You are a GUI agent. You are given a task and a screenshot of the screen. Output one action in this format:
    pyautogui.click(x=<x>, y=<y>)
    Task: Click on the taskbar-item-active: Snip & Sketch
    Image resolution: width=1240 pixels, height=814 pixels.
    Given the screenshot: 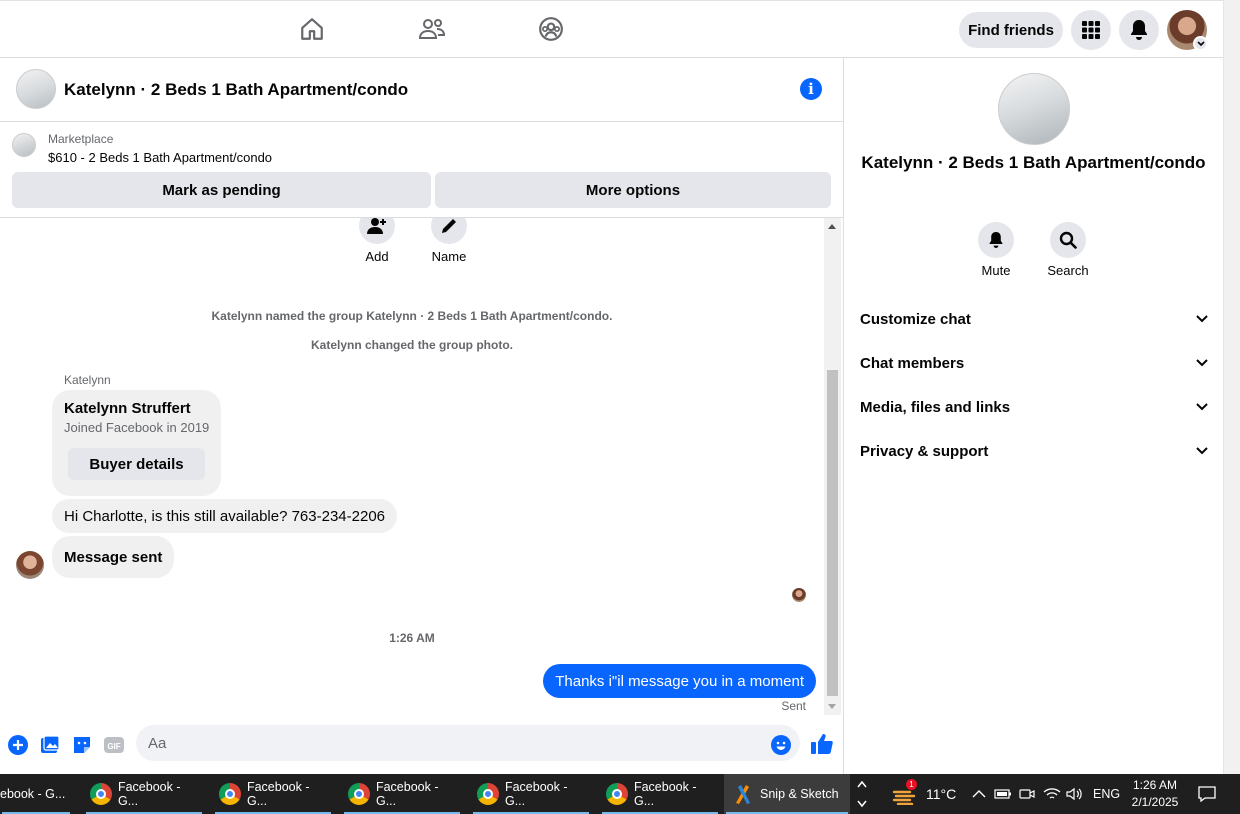 What is the action you would take?
    pyautogui.click(x=787, y=794)
    